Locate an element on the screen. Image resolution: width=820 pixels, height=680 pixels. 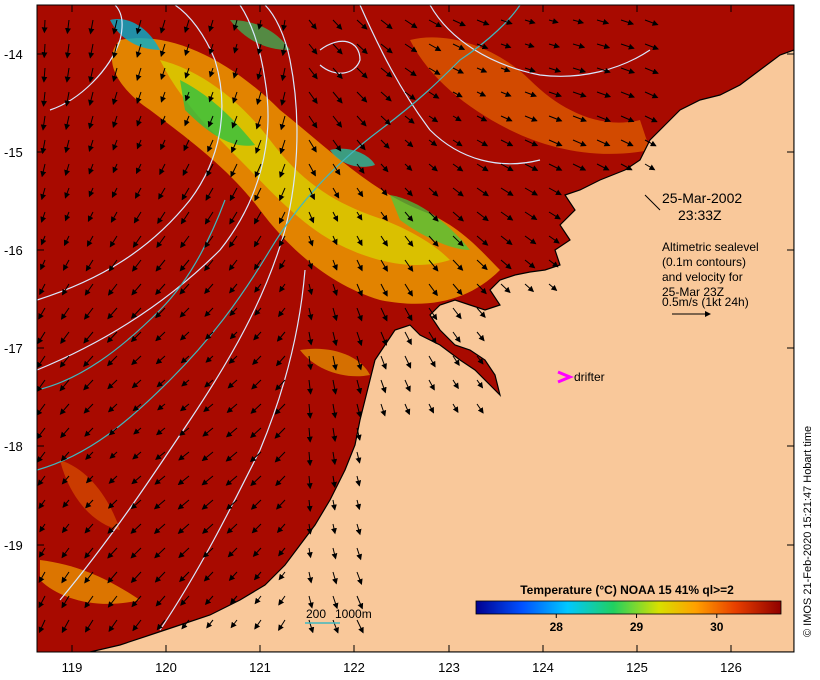
lat-tick-label: -17 is located at coordinates (13, 348).